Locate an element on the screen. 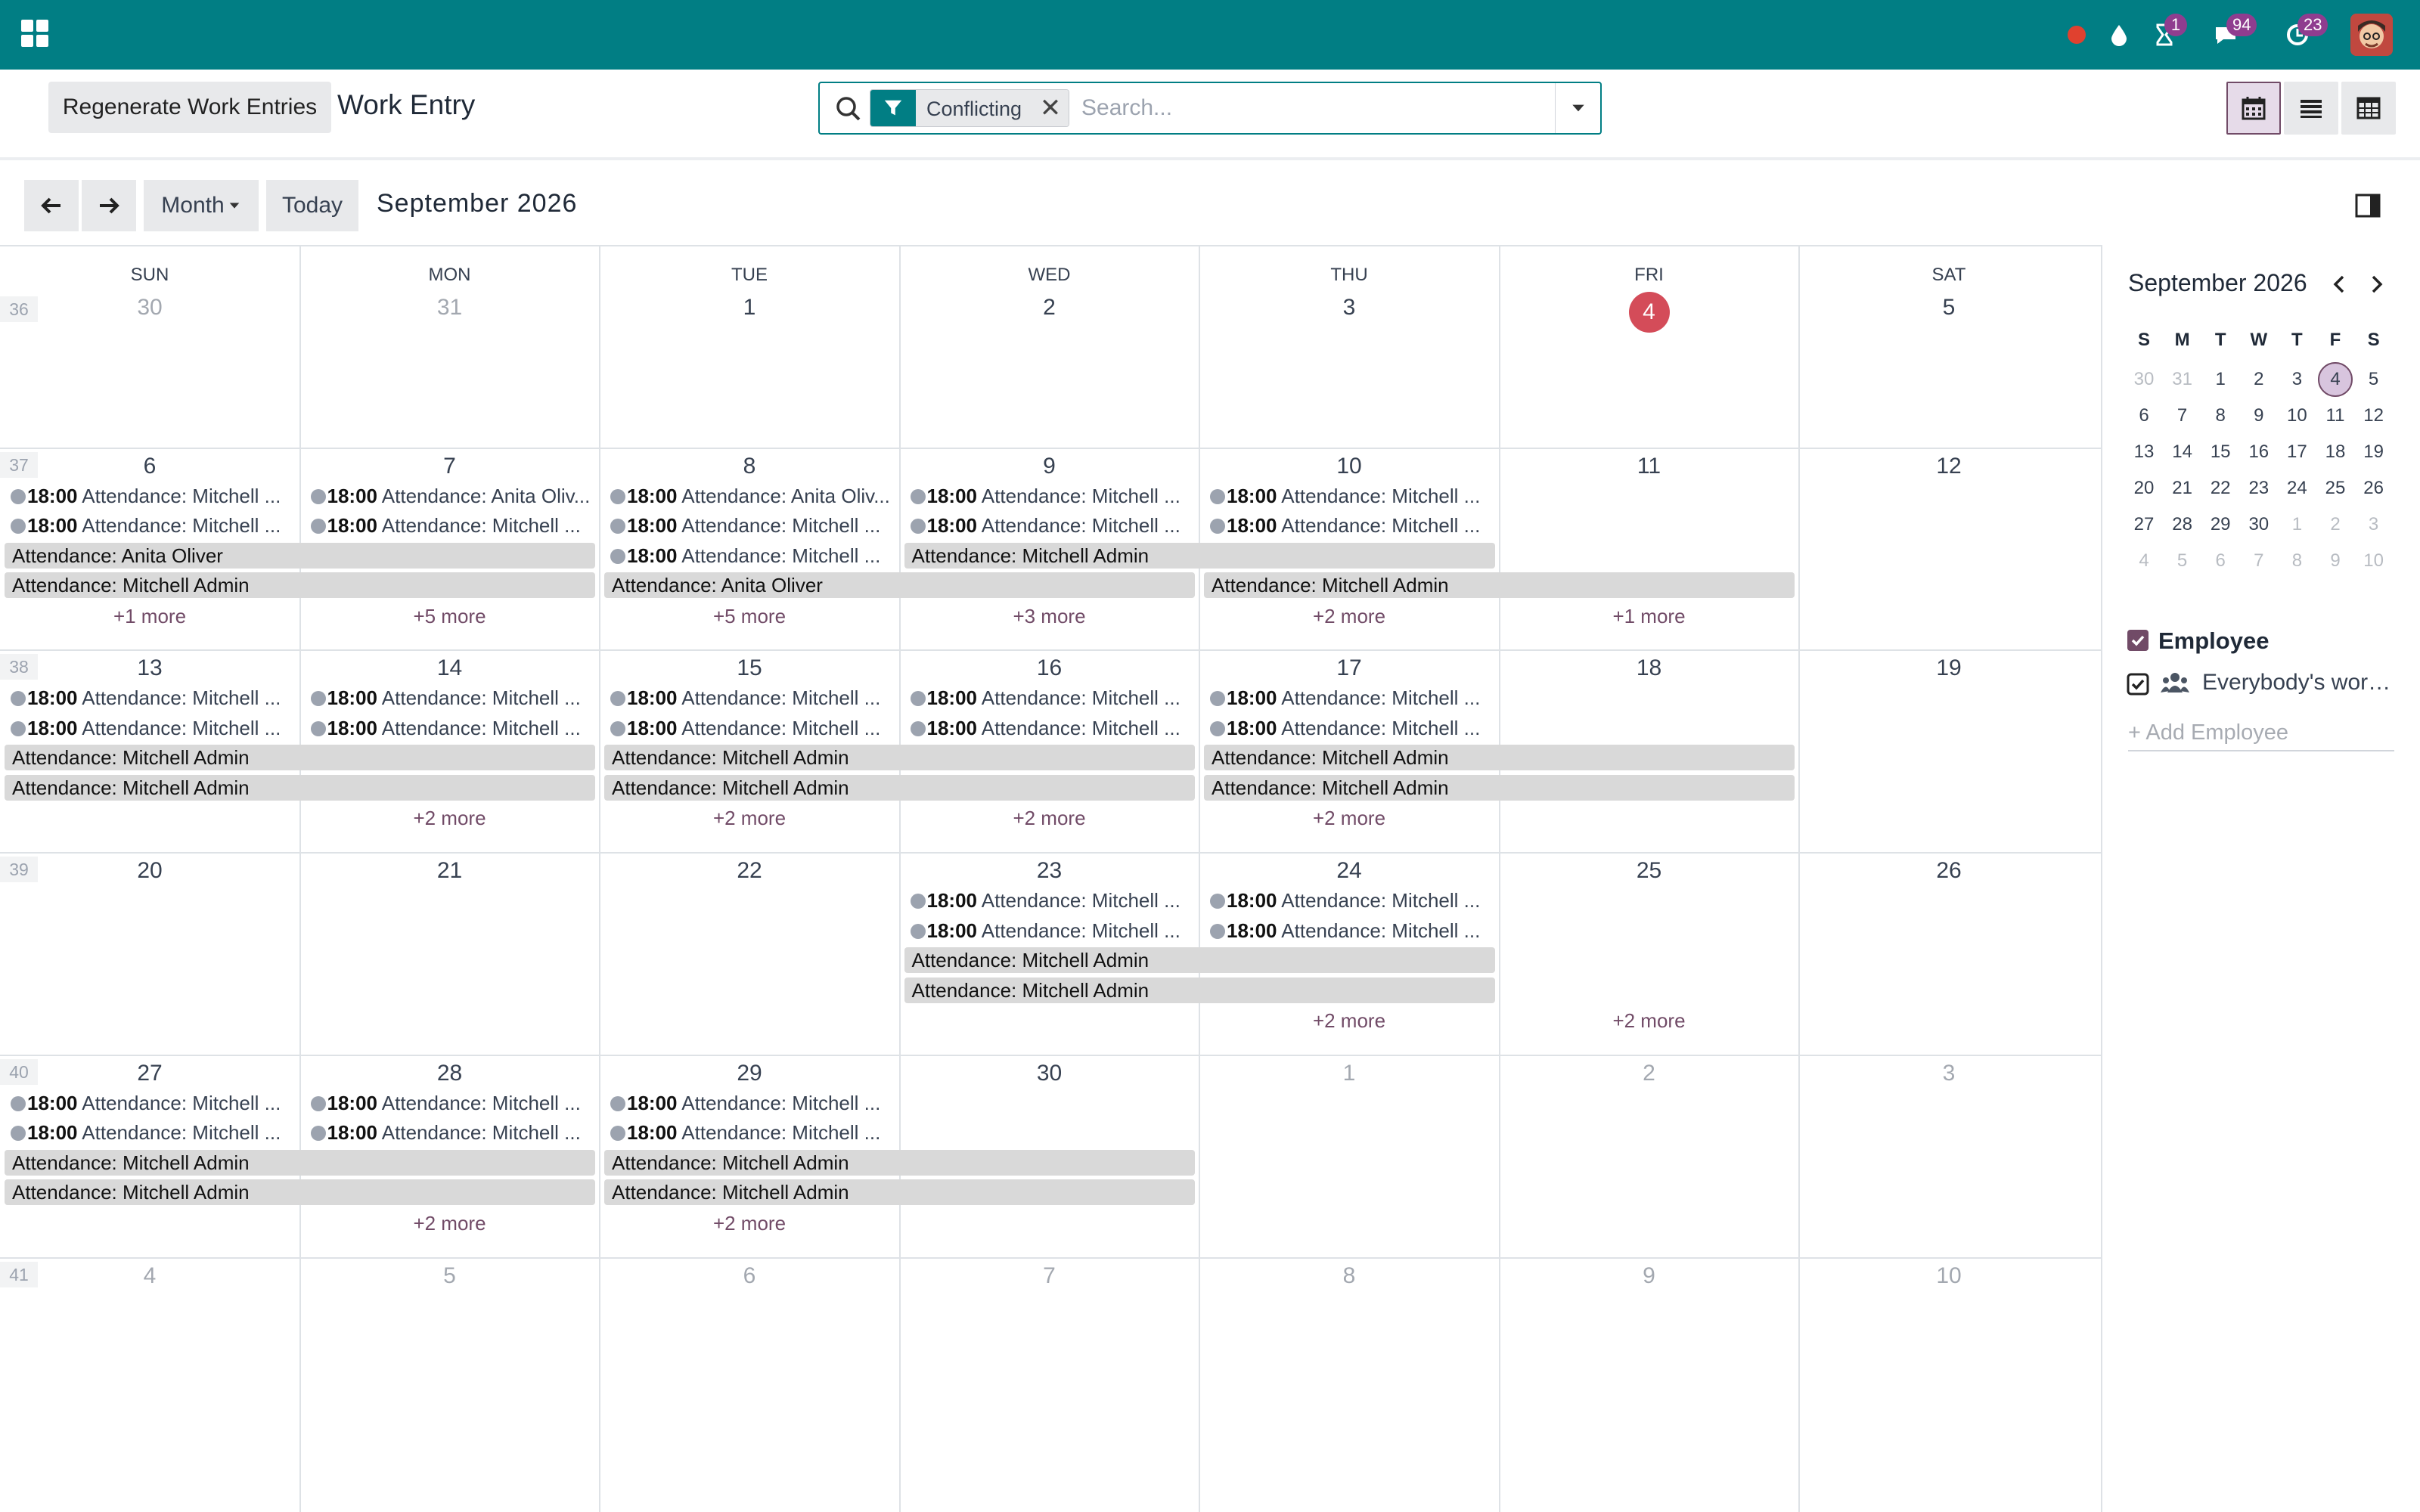  mini-day: 14 is located at coordinates (2182, 452).